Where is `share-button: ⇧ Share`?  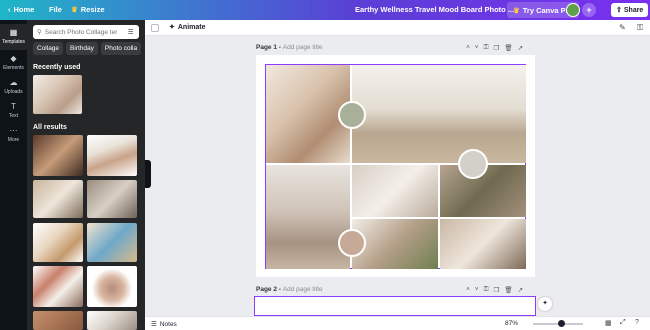 share-button: ⇧ Share is located at coordinates (630, 10).